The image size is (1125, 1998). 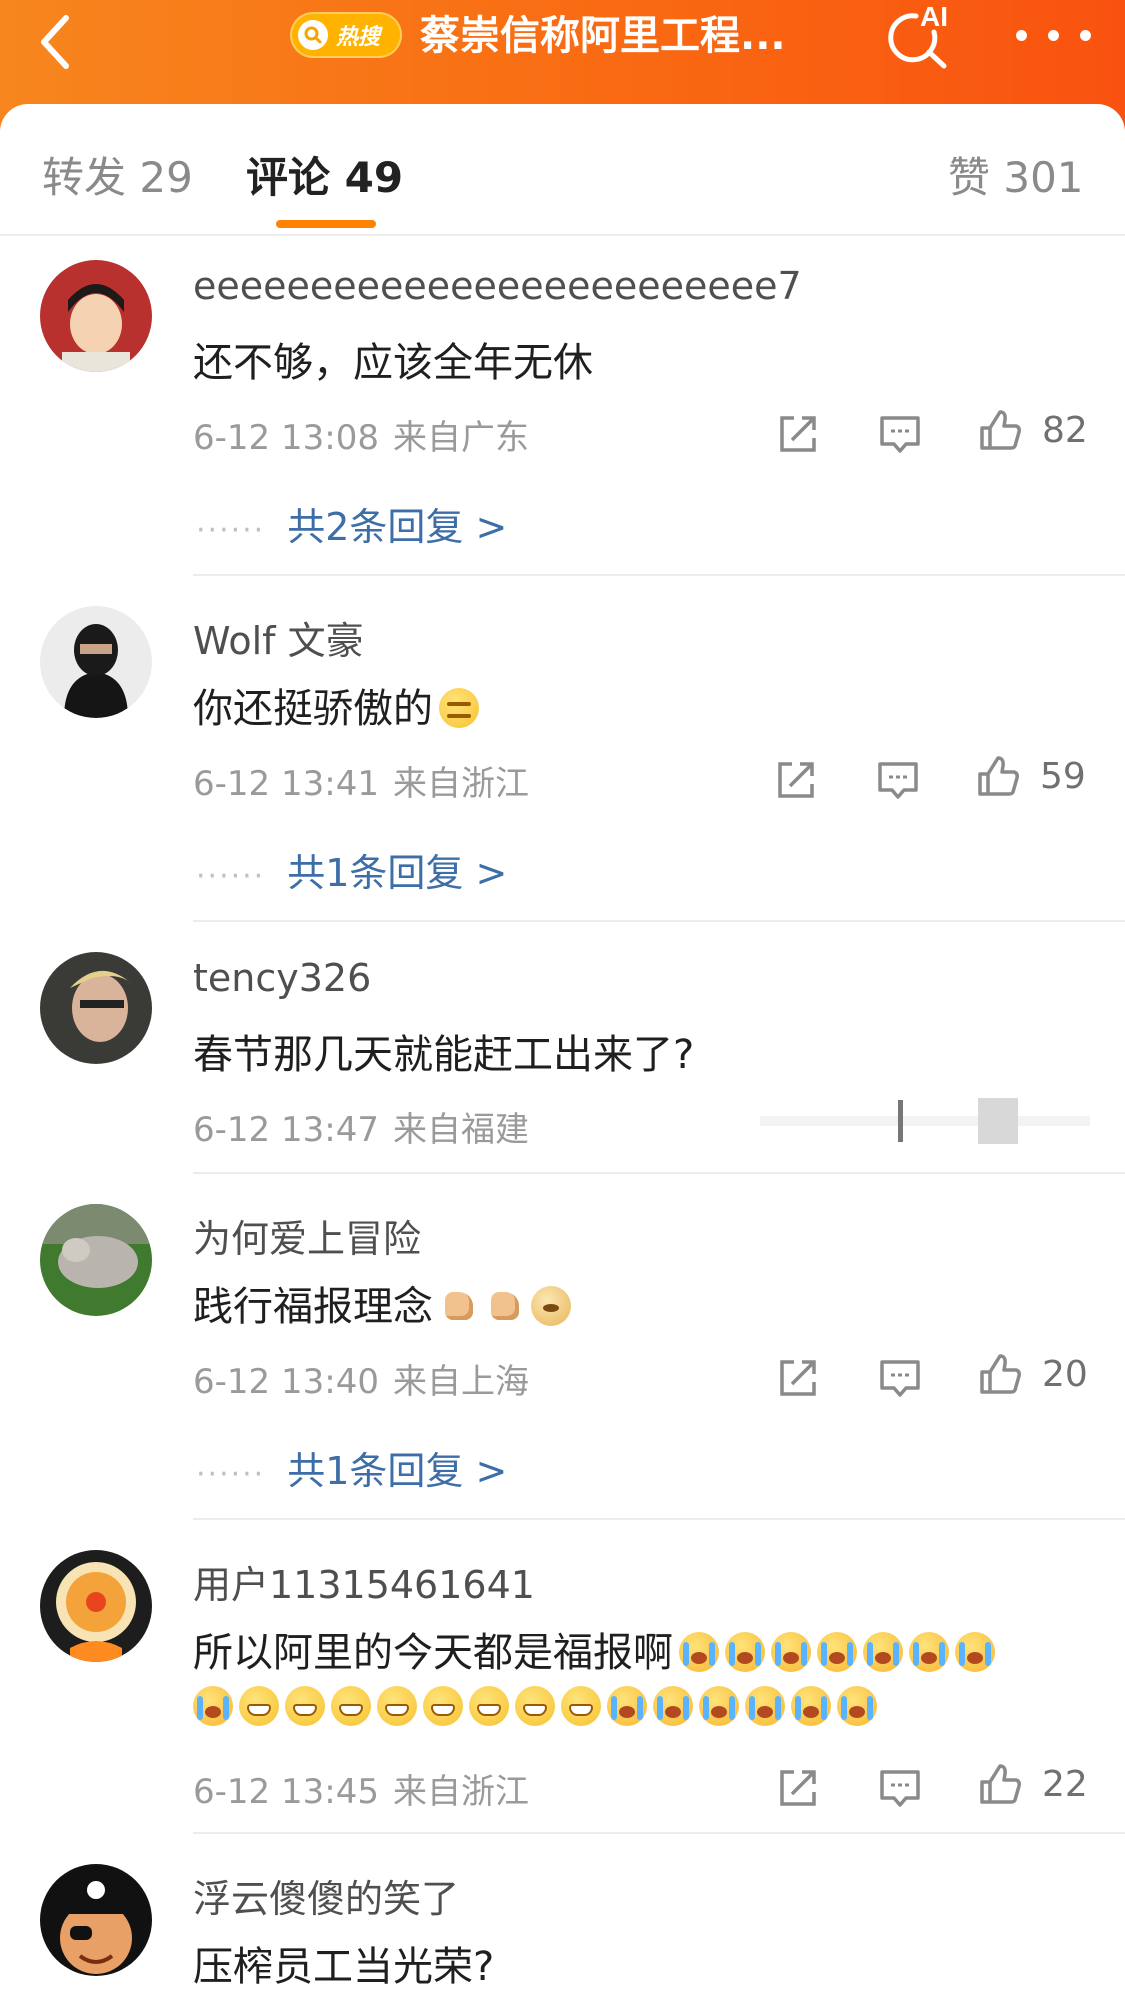 I want to click on comment-location: 来自福建, so click(x=460, y=1130).